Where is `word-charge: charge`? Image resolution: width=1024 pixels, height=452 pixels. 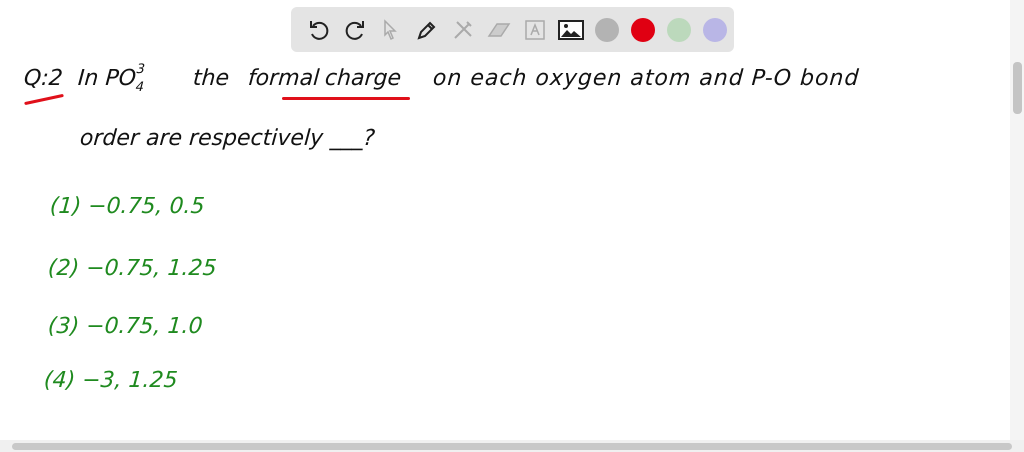
word-charge: charge is located at coordinates (363, 78).